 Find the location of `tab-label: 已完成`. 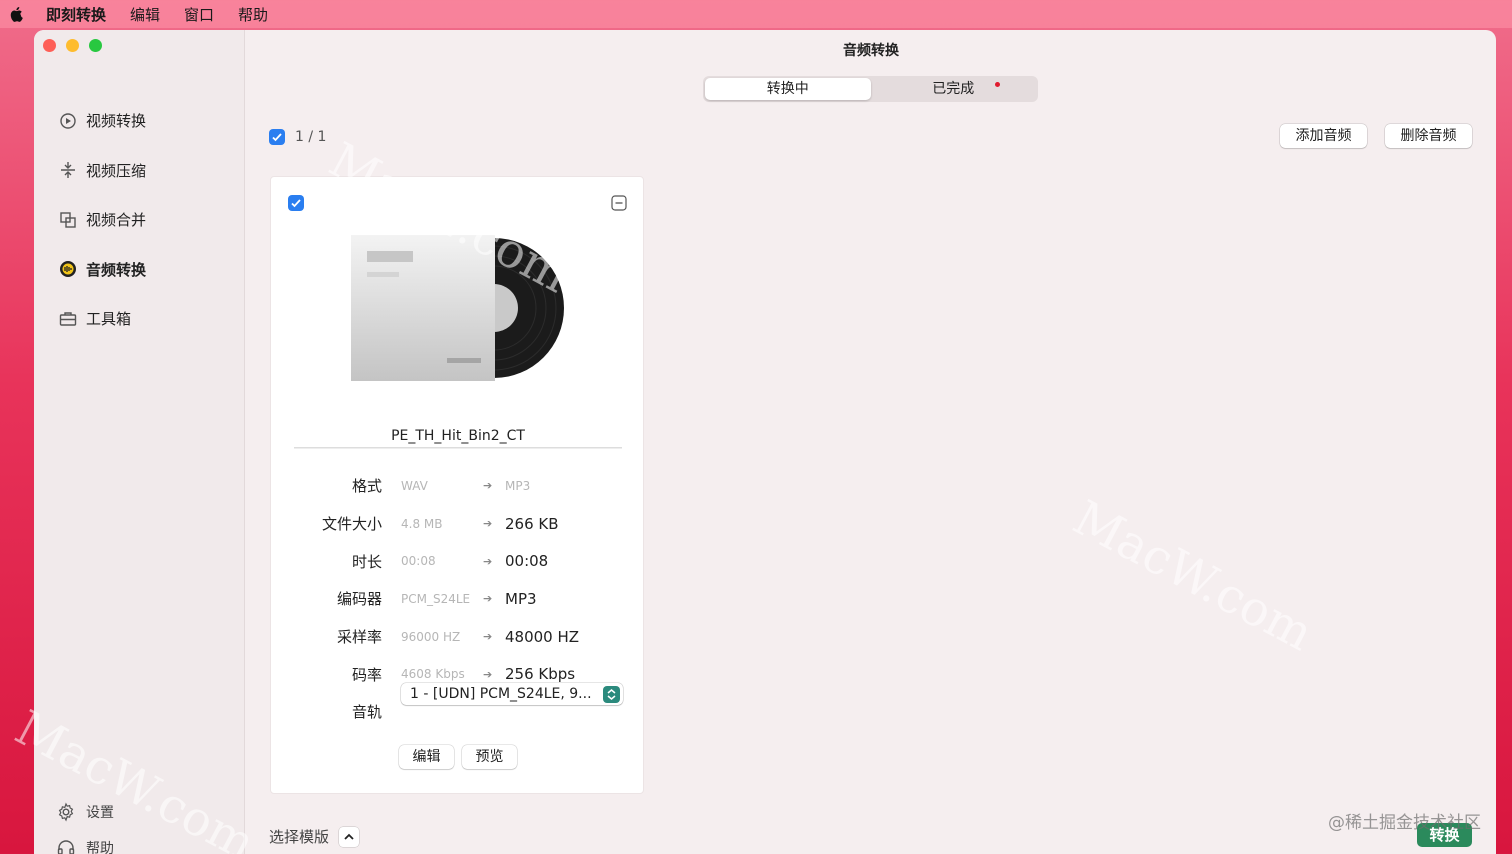

tab-label: 已完成 is located at coordinates (953, 89).